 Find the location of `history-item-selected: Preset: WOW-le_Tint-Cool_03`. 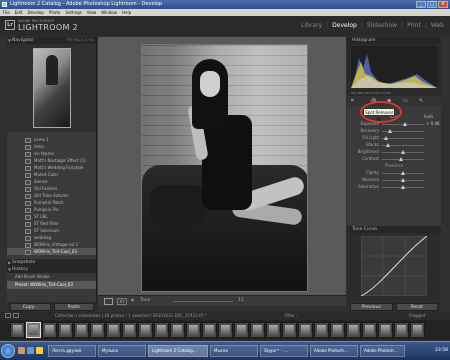

history-item-selected: Preset: WOW-le_Tint-Cool_03 is located at coordinates (51, 285).